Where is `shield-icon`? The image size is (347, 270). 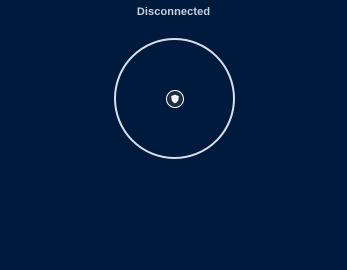 shield-icon is located at coordinates (174, 98).